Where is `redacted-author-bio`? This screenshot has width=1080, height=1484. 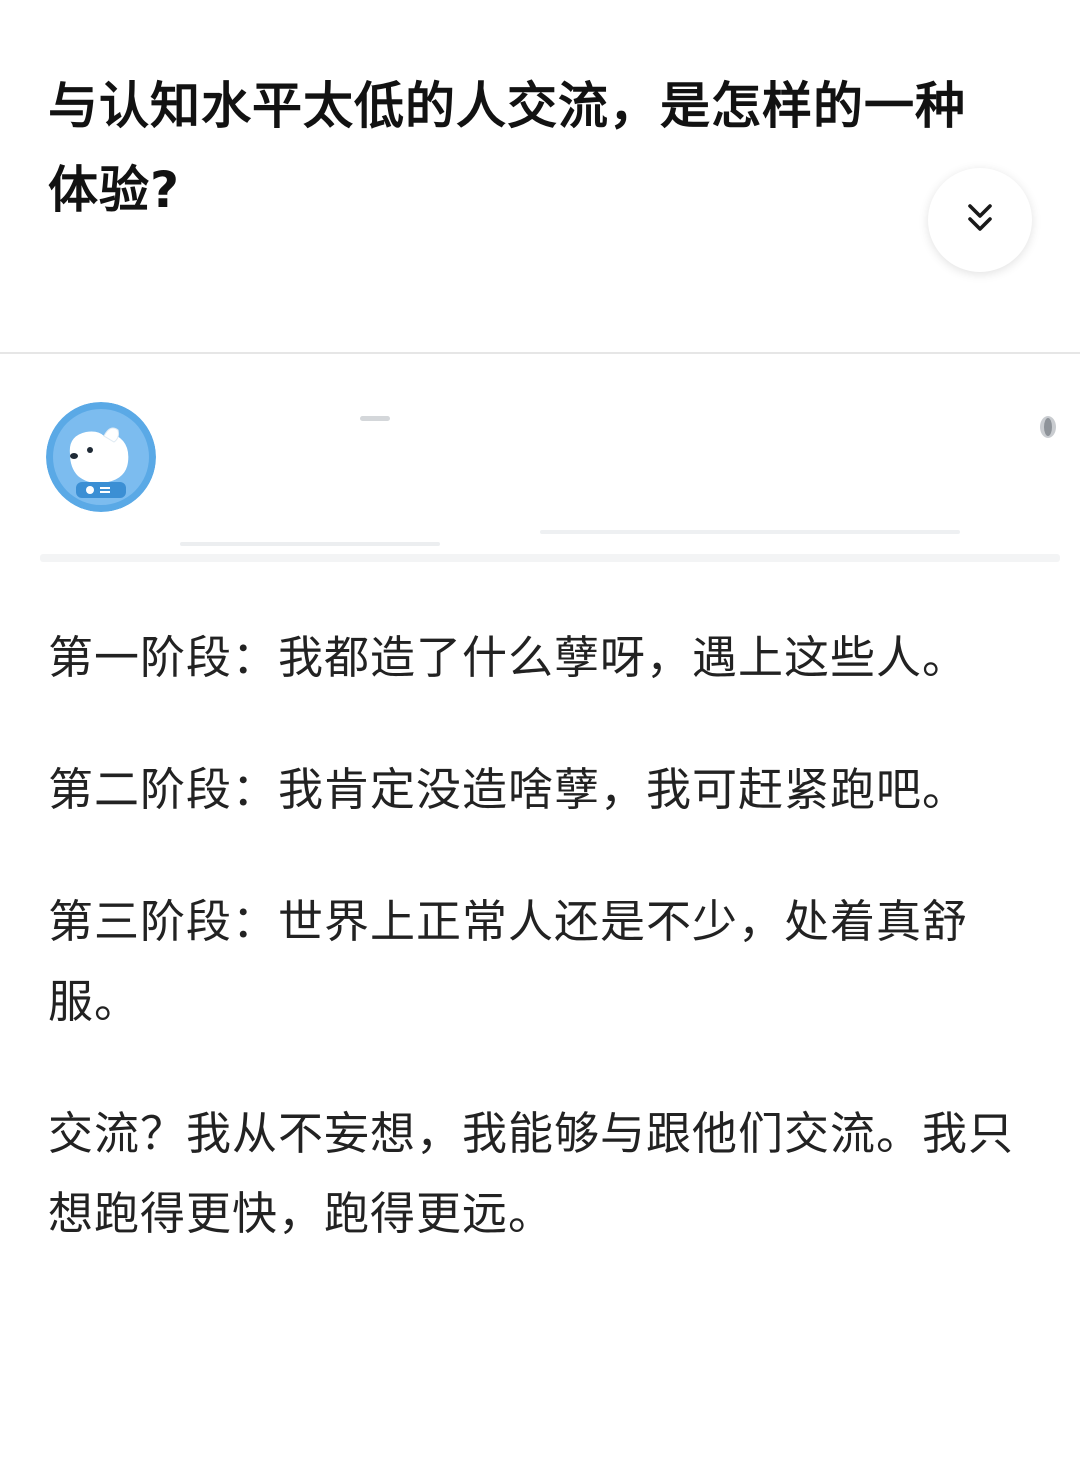
redacted-author-bio is located at coordinates (550, 558).